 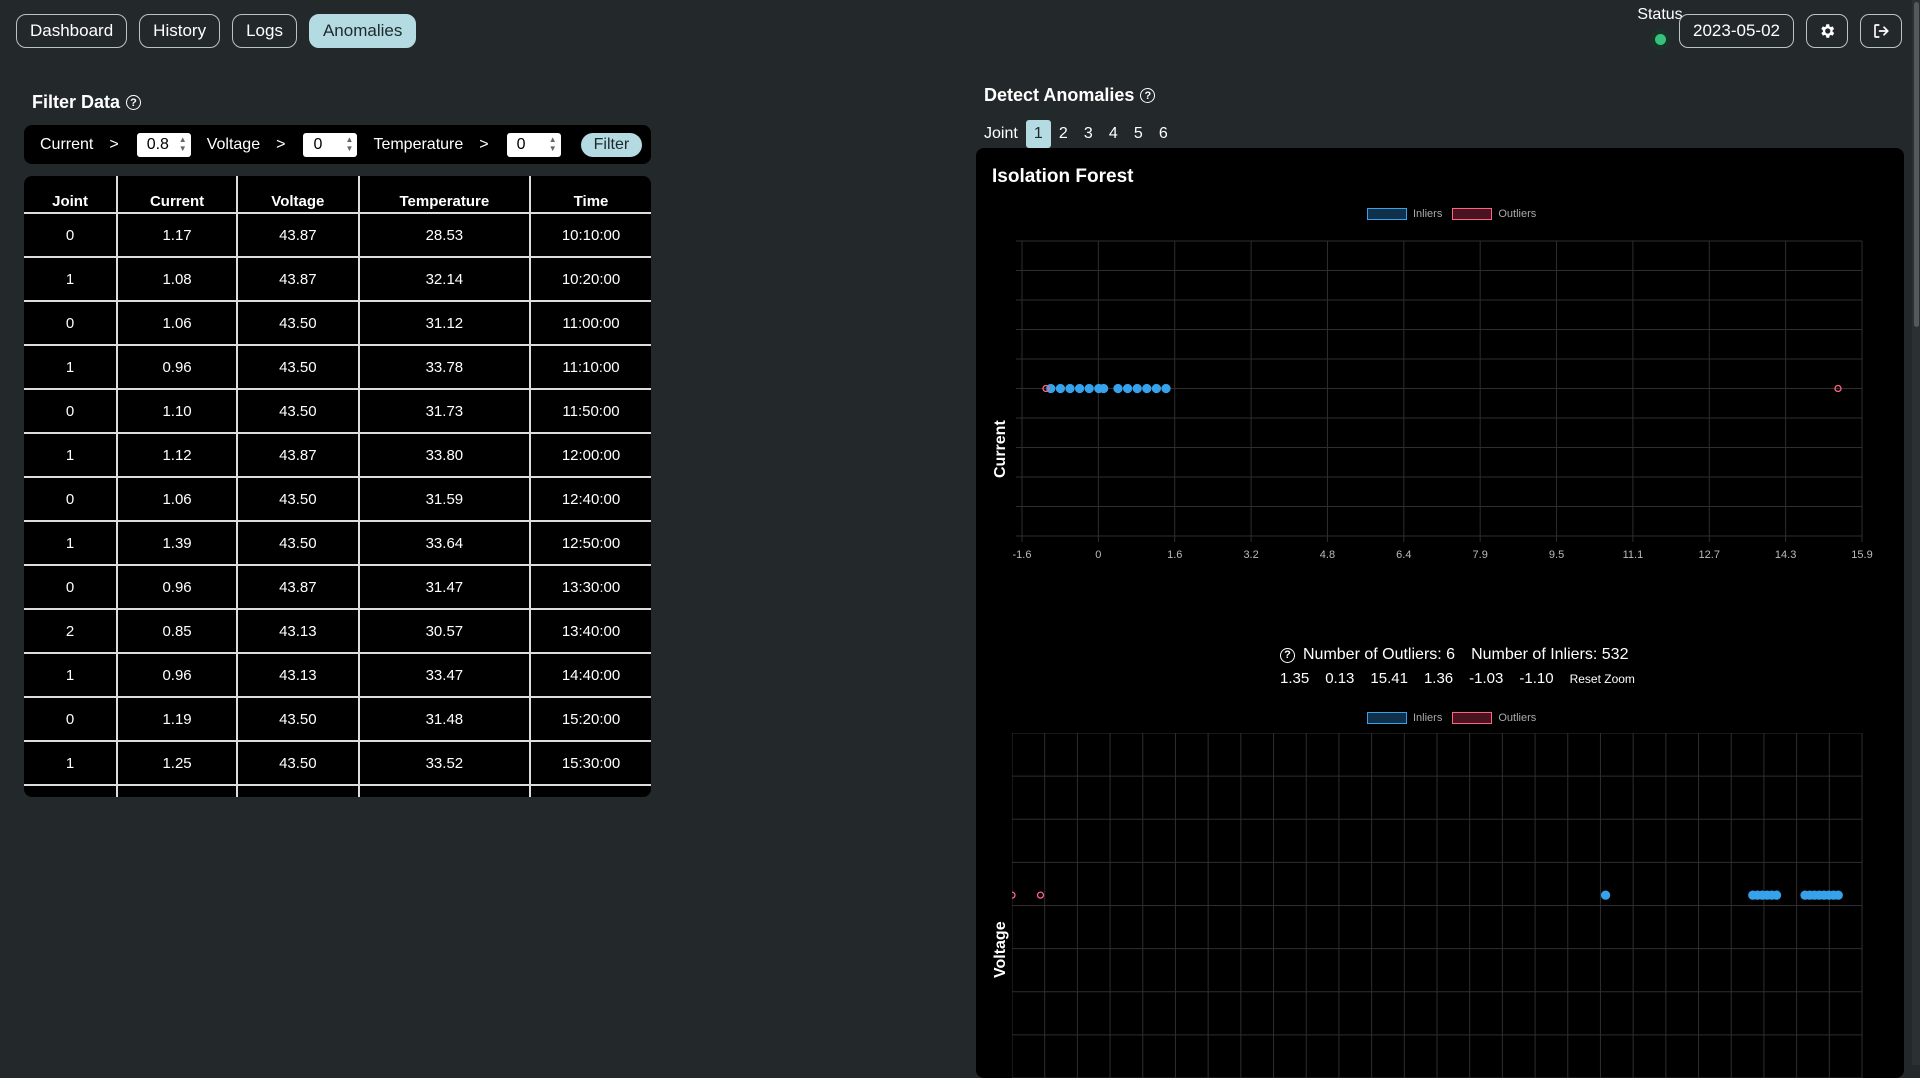 What do you see at coordinates (1403, 555) in the screenshot?
I see `x-tick-label: 6.4` at bounding box center [1403, 555].